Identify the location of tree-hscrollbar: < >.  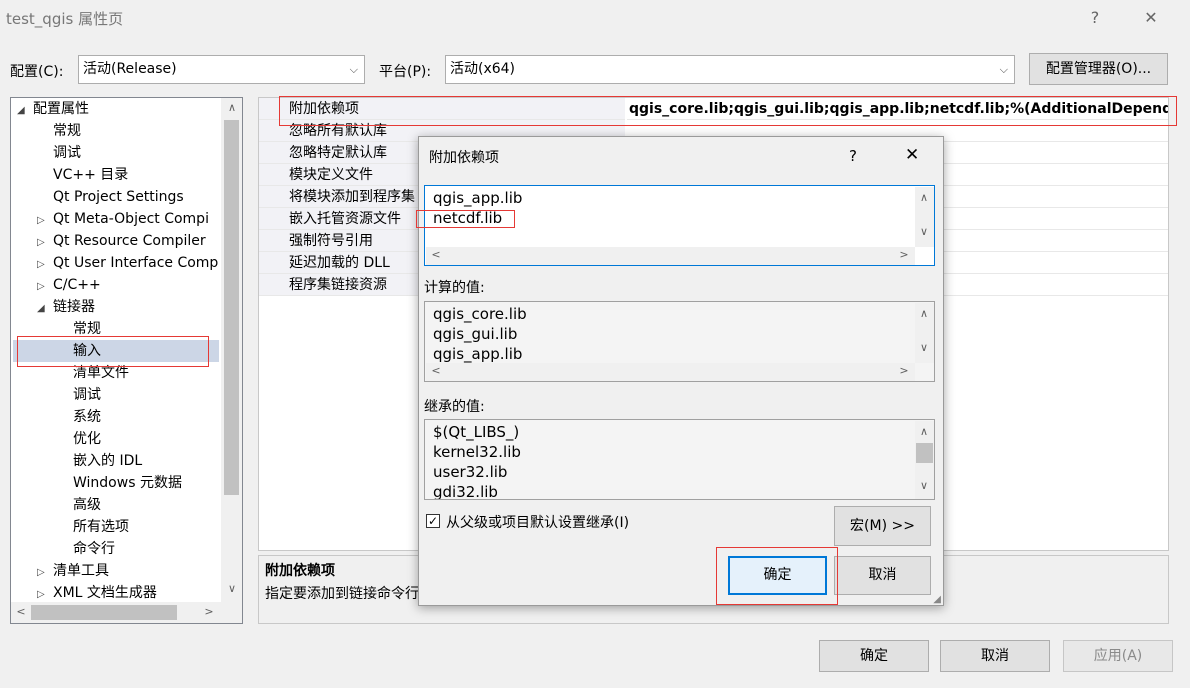
(126, 612).